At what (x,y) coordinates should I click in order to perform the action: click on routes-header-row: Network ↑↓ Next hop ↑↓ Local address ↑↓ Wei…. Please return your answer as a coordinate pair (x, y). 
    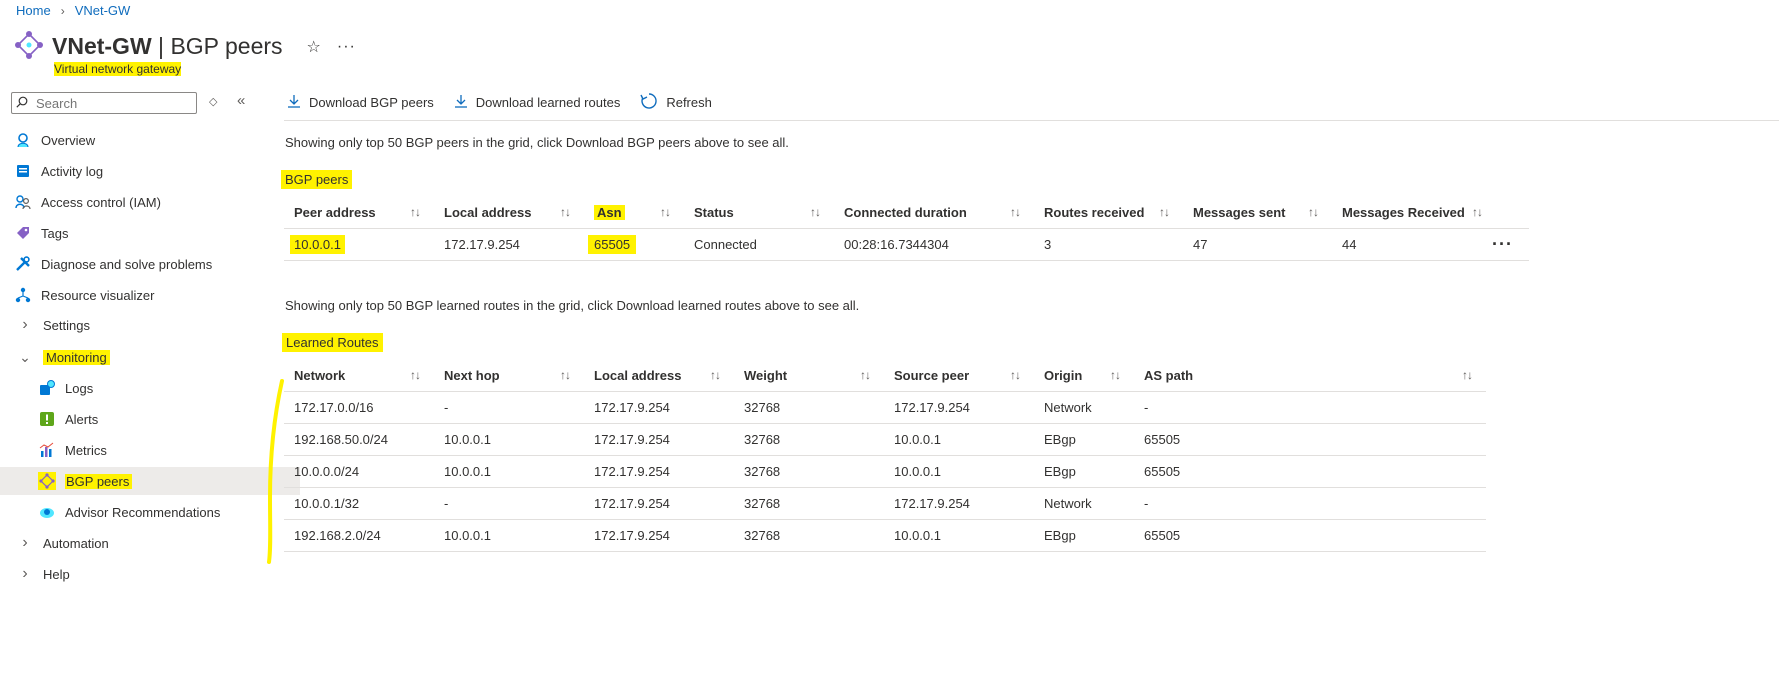
    Looking at the image, I should click on (885, 375).